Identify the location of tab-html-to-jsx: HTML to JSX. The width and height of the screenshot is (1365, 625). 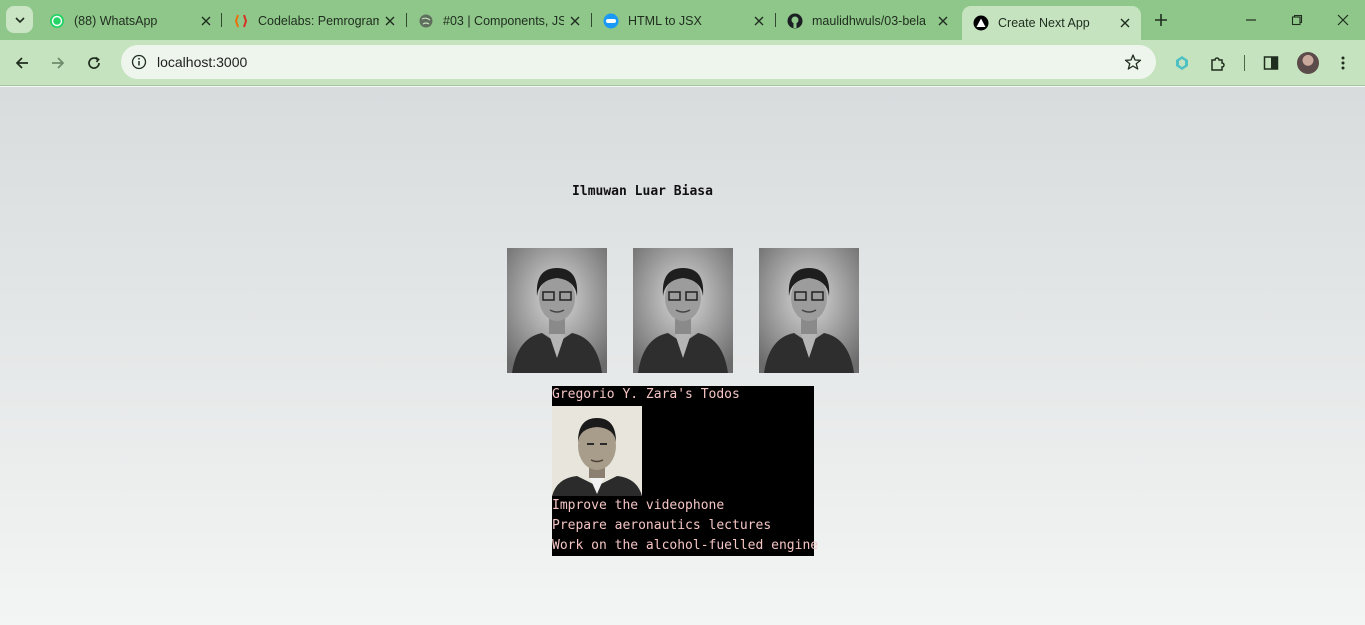
(683, 20).